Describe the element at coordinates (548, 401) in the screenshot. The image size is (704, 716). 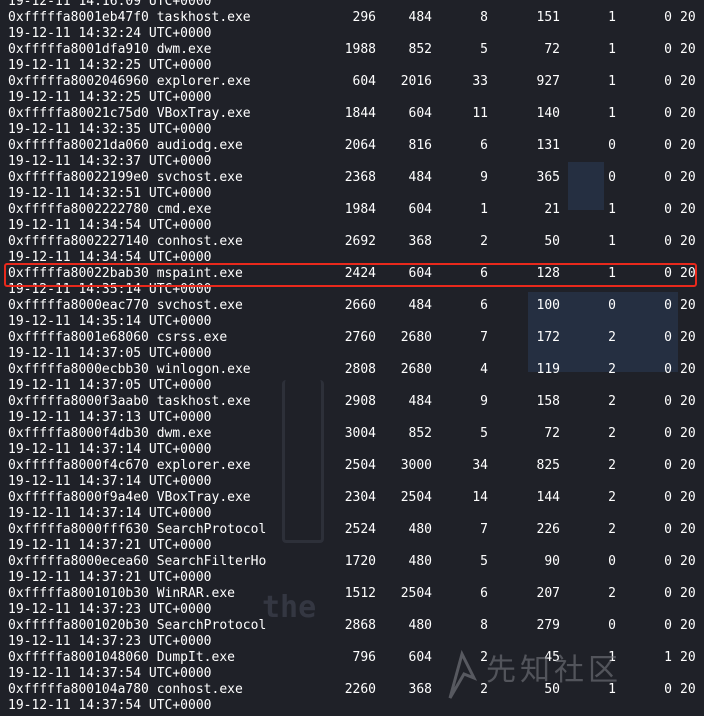
I see `cell-handles: 158` at that location.